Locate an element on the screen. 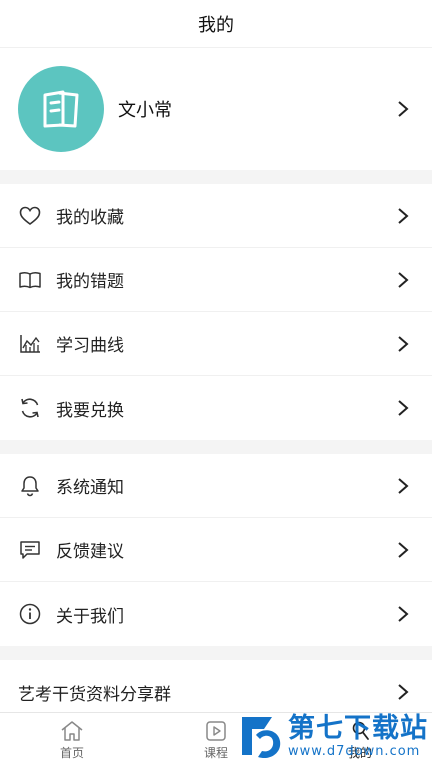 This screenshot has width=432, height=768. page-title: 我的 is located at coordinates (216, 25).